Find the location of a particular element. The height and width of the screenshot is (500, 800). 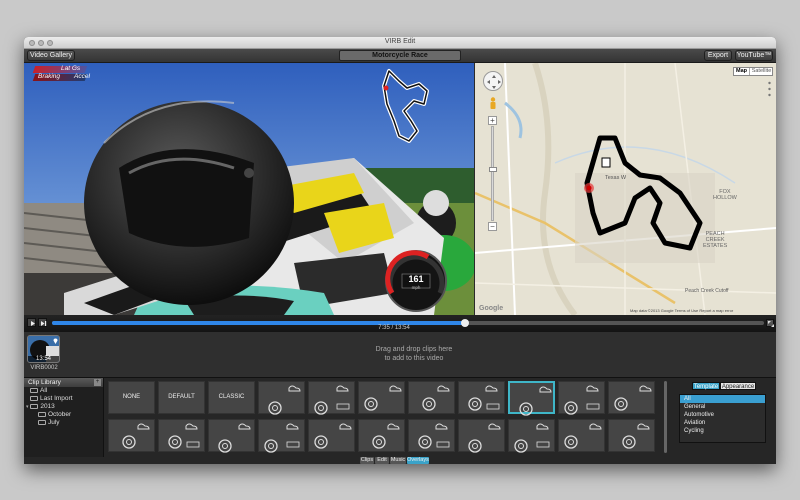

video-gallery-button: Video Gallery is located at coordinates (51, 55).